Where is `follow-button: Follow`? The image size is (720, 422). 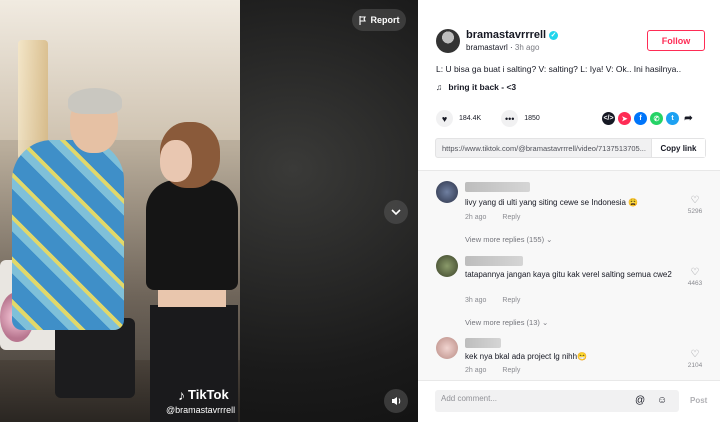
follow-button: Follow is located at coordinates (676, 40).